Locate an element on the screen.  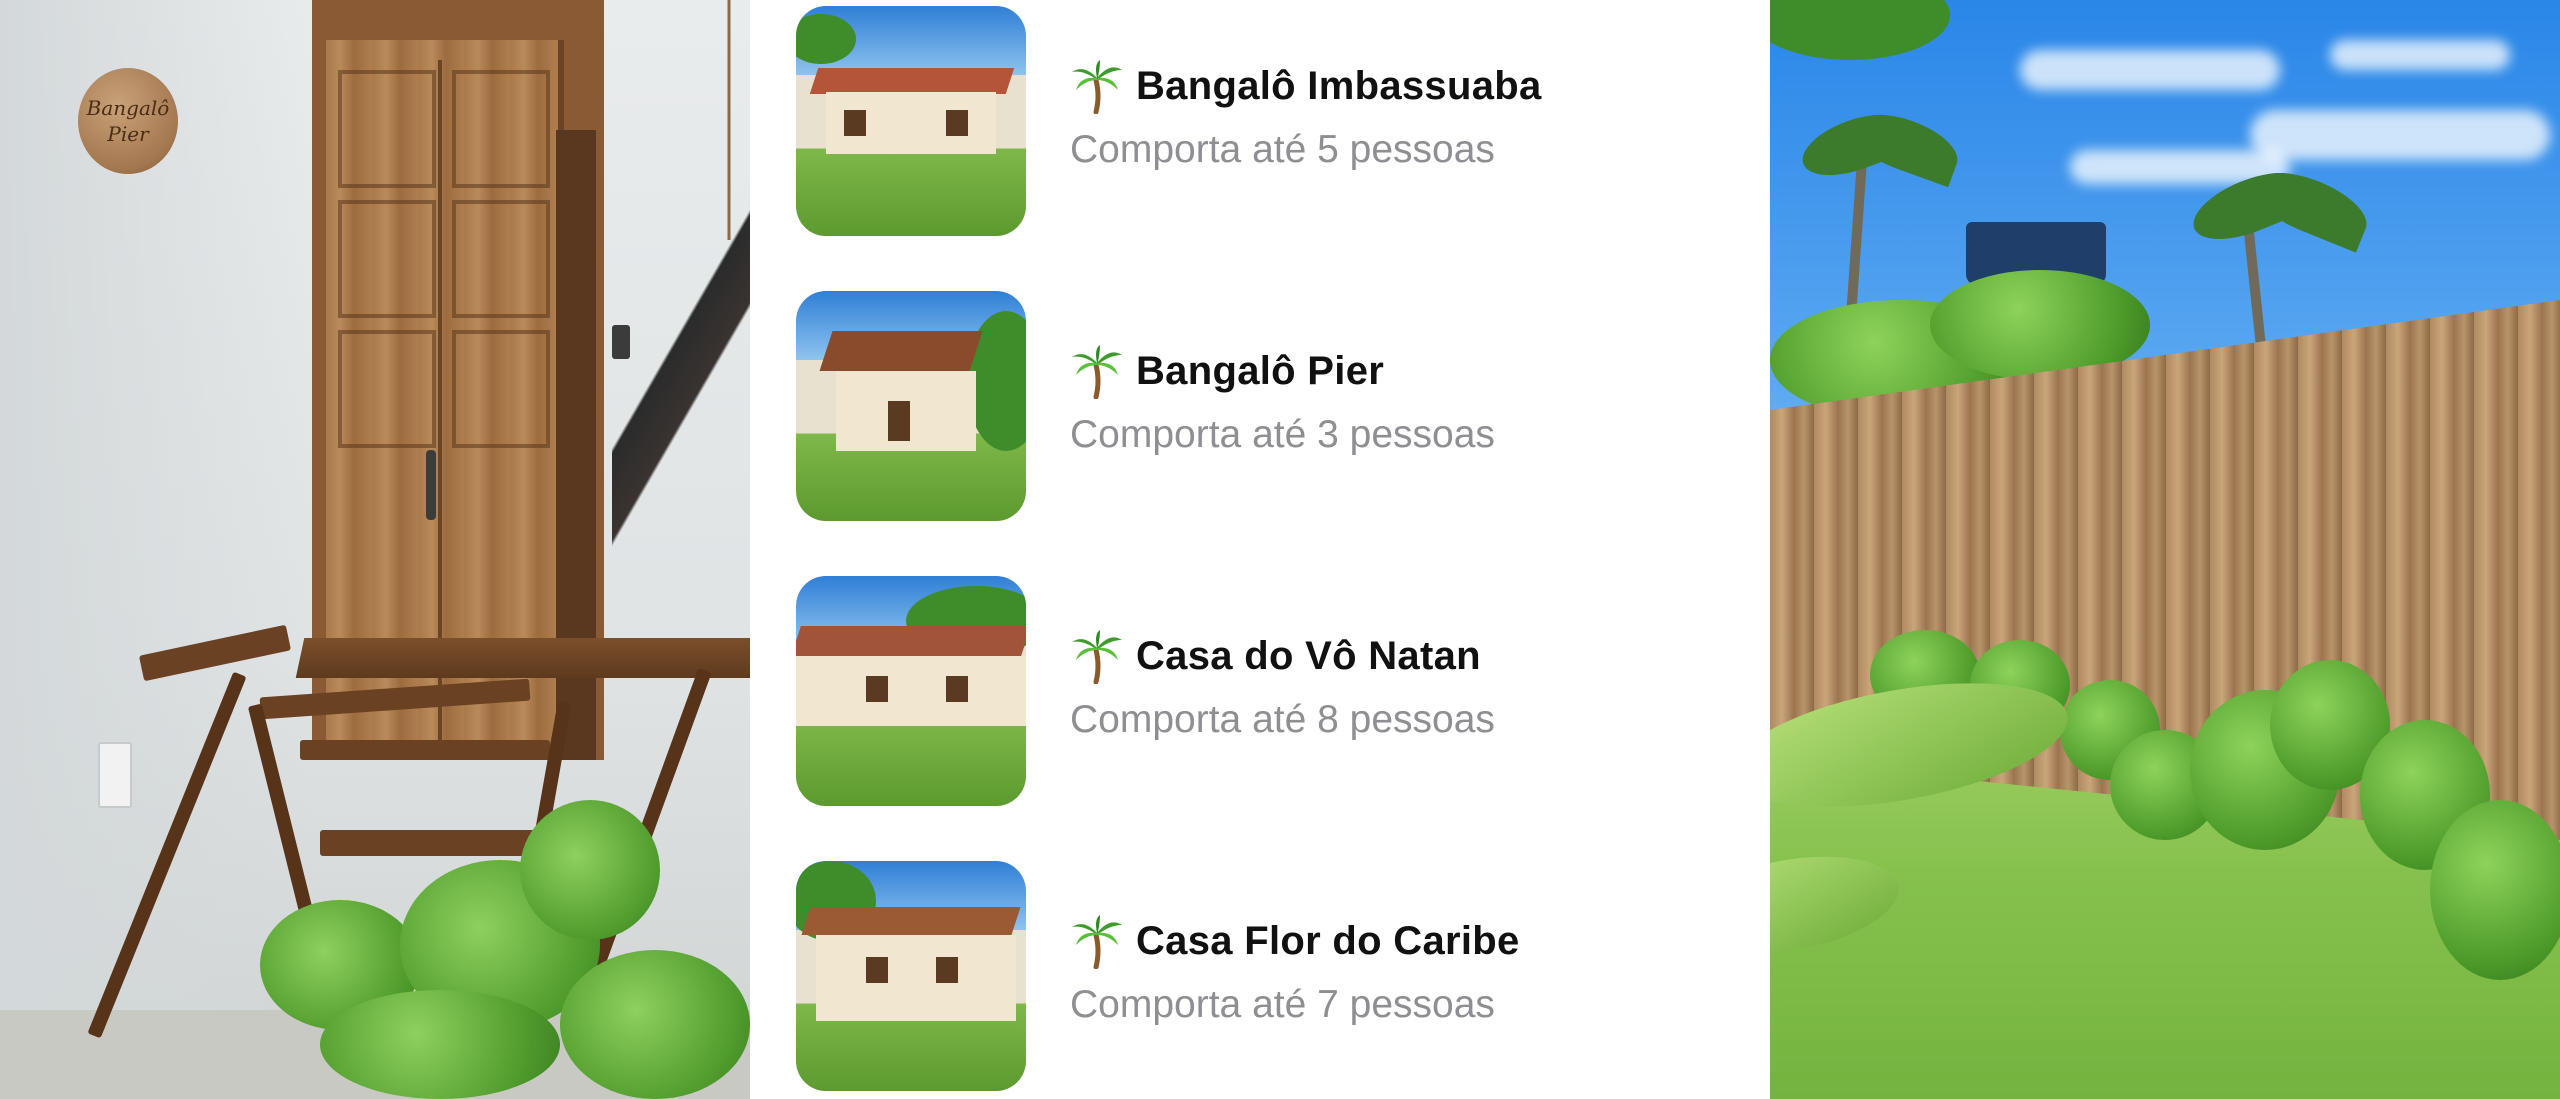
hammock is located at coordinates (681, 380).